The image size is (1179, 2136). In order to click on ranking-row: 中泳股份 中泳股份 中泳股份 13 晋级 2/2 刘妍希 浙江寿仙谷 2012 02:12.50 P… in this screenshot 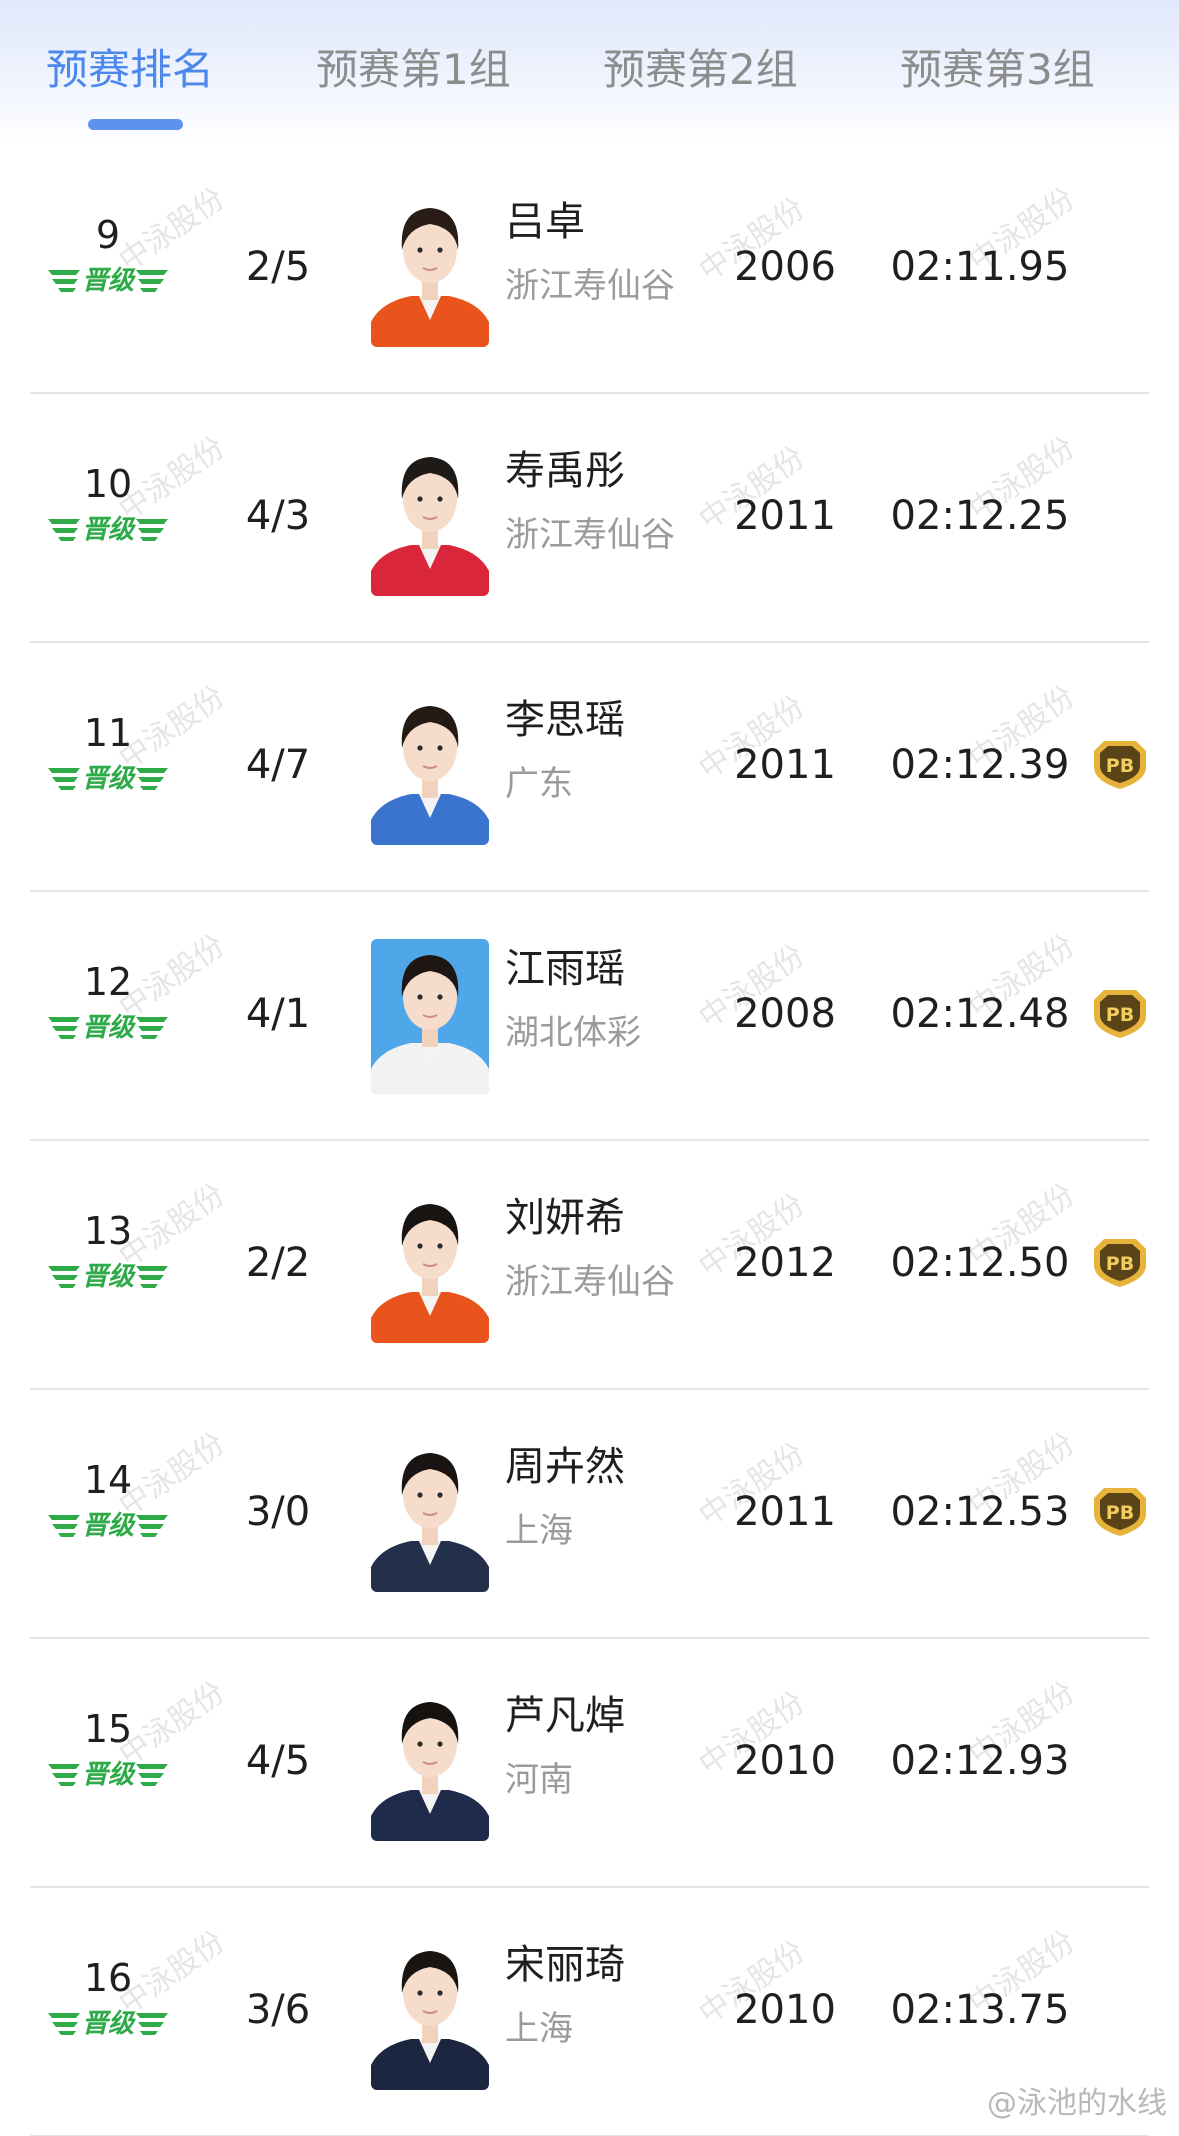, I will do `click(589, 1265)`.